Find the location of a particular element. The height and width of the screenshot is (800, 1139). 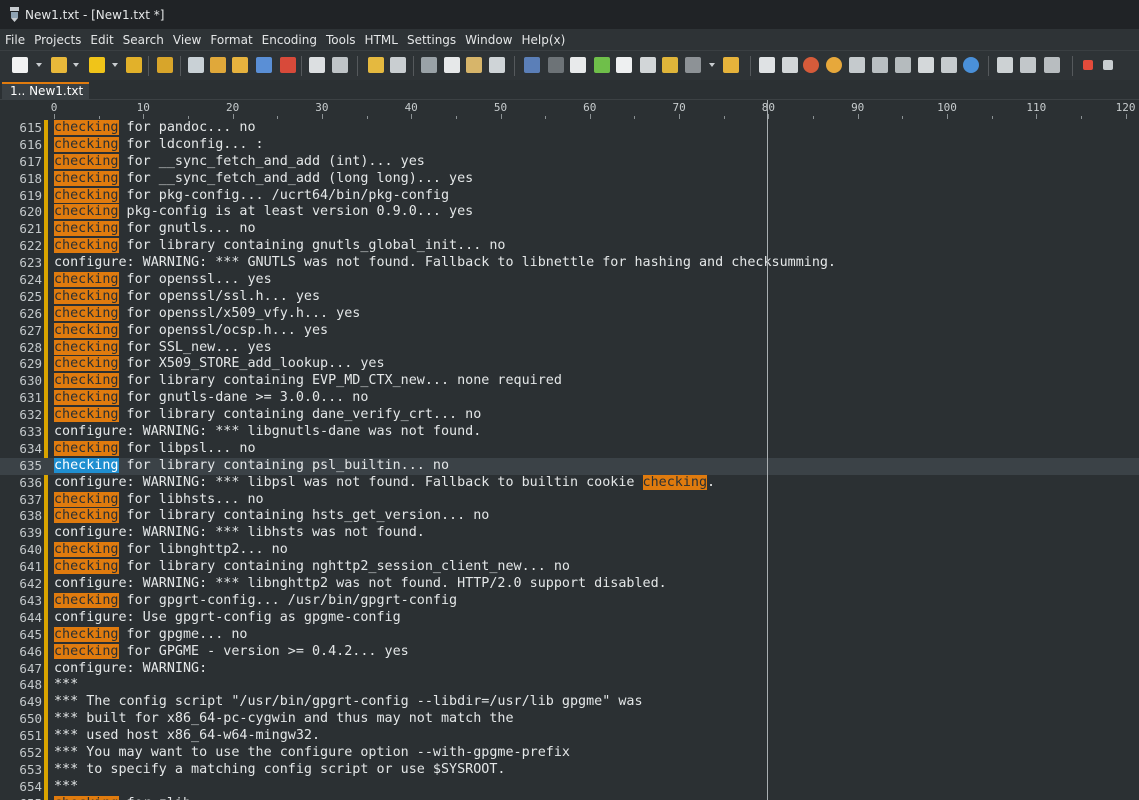

delete-icon is located at coordinates (497, 65).